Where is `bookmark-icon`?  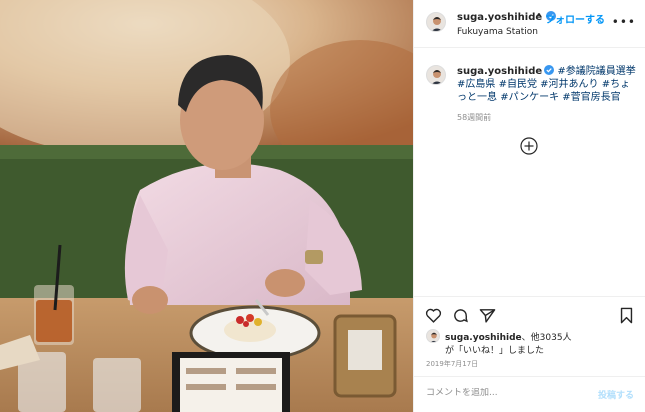 bookmark-icon is located at coordinates (626, 315).